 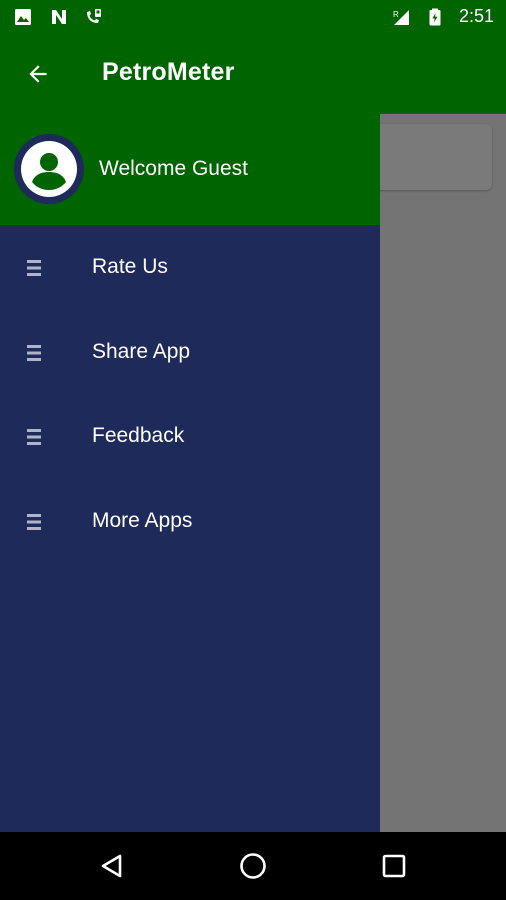 I want to click on drawer-header: Welcome Guest, so click(x=190, y=169).